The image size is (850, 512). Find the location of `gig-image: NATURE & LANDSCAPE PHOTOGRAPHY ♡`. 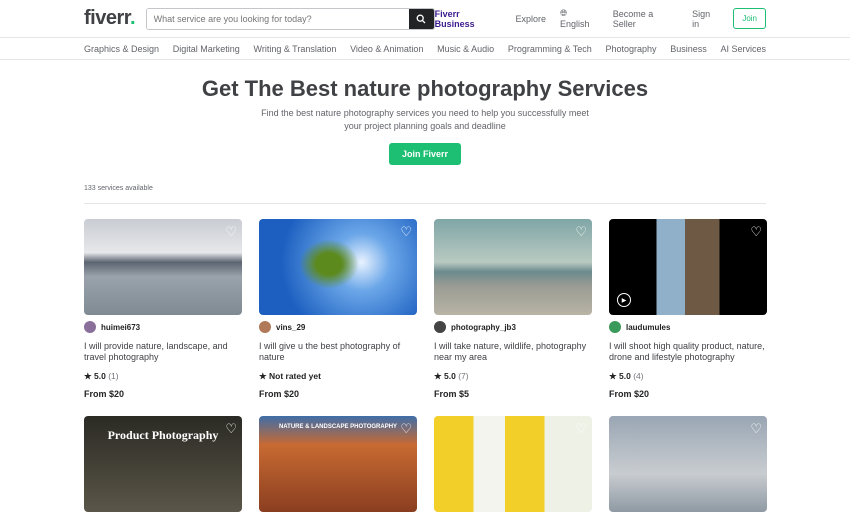

gig-image: NATURE & LANDSCAPE PHOTOGRAPHY ♡ is located at coordinates (338, 464).